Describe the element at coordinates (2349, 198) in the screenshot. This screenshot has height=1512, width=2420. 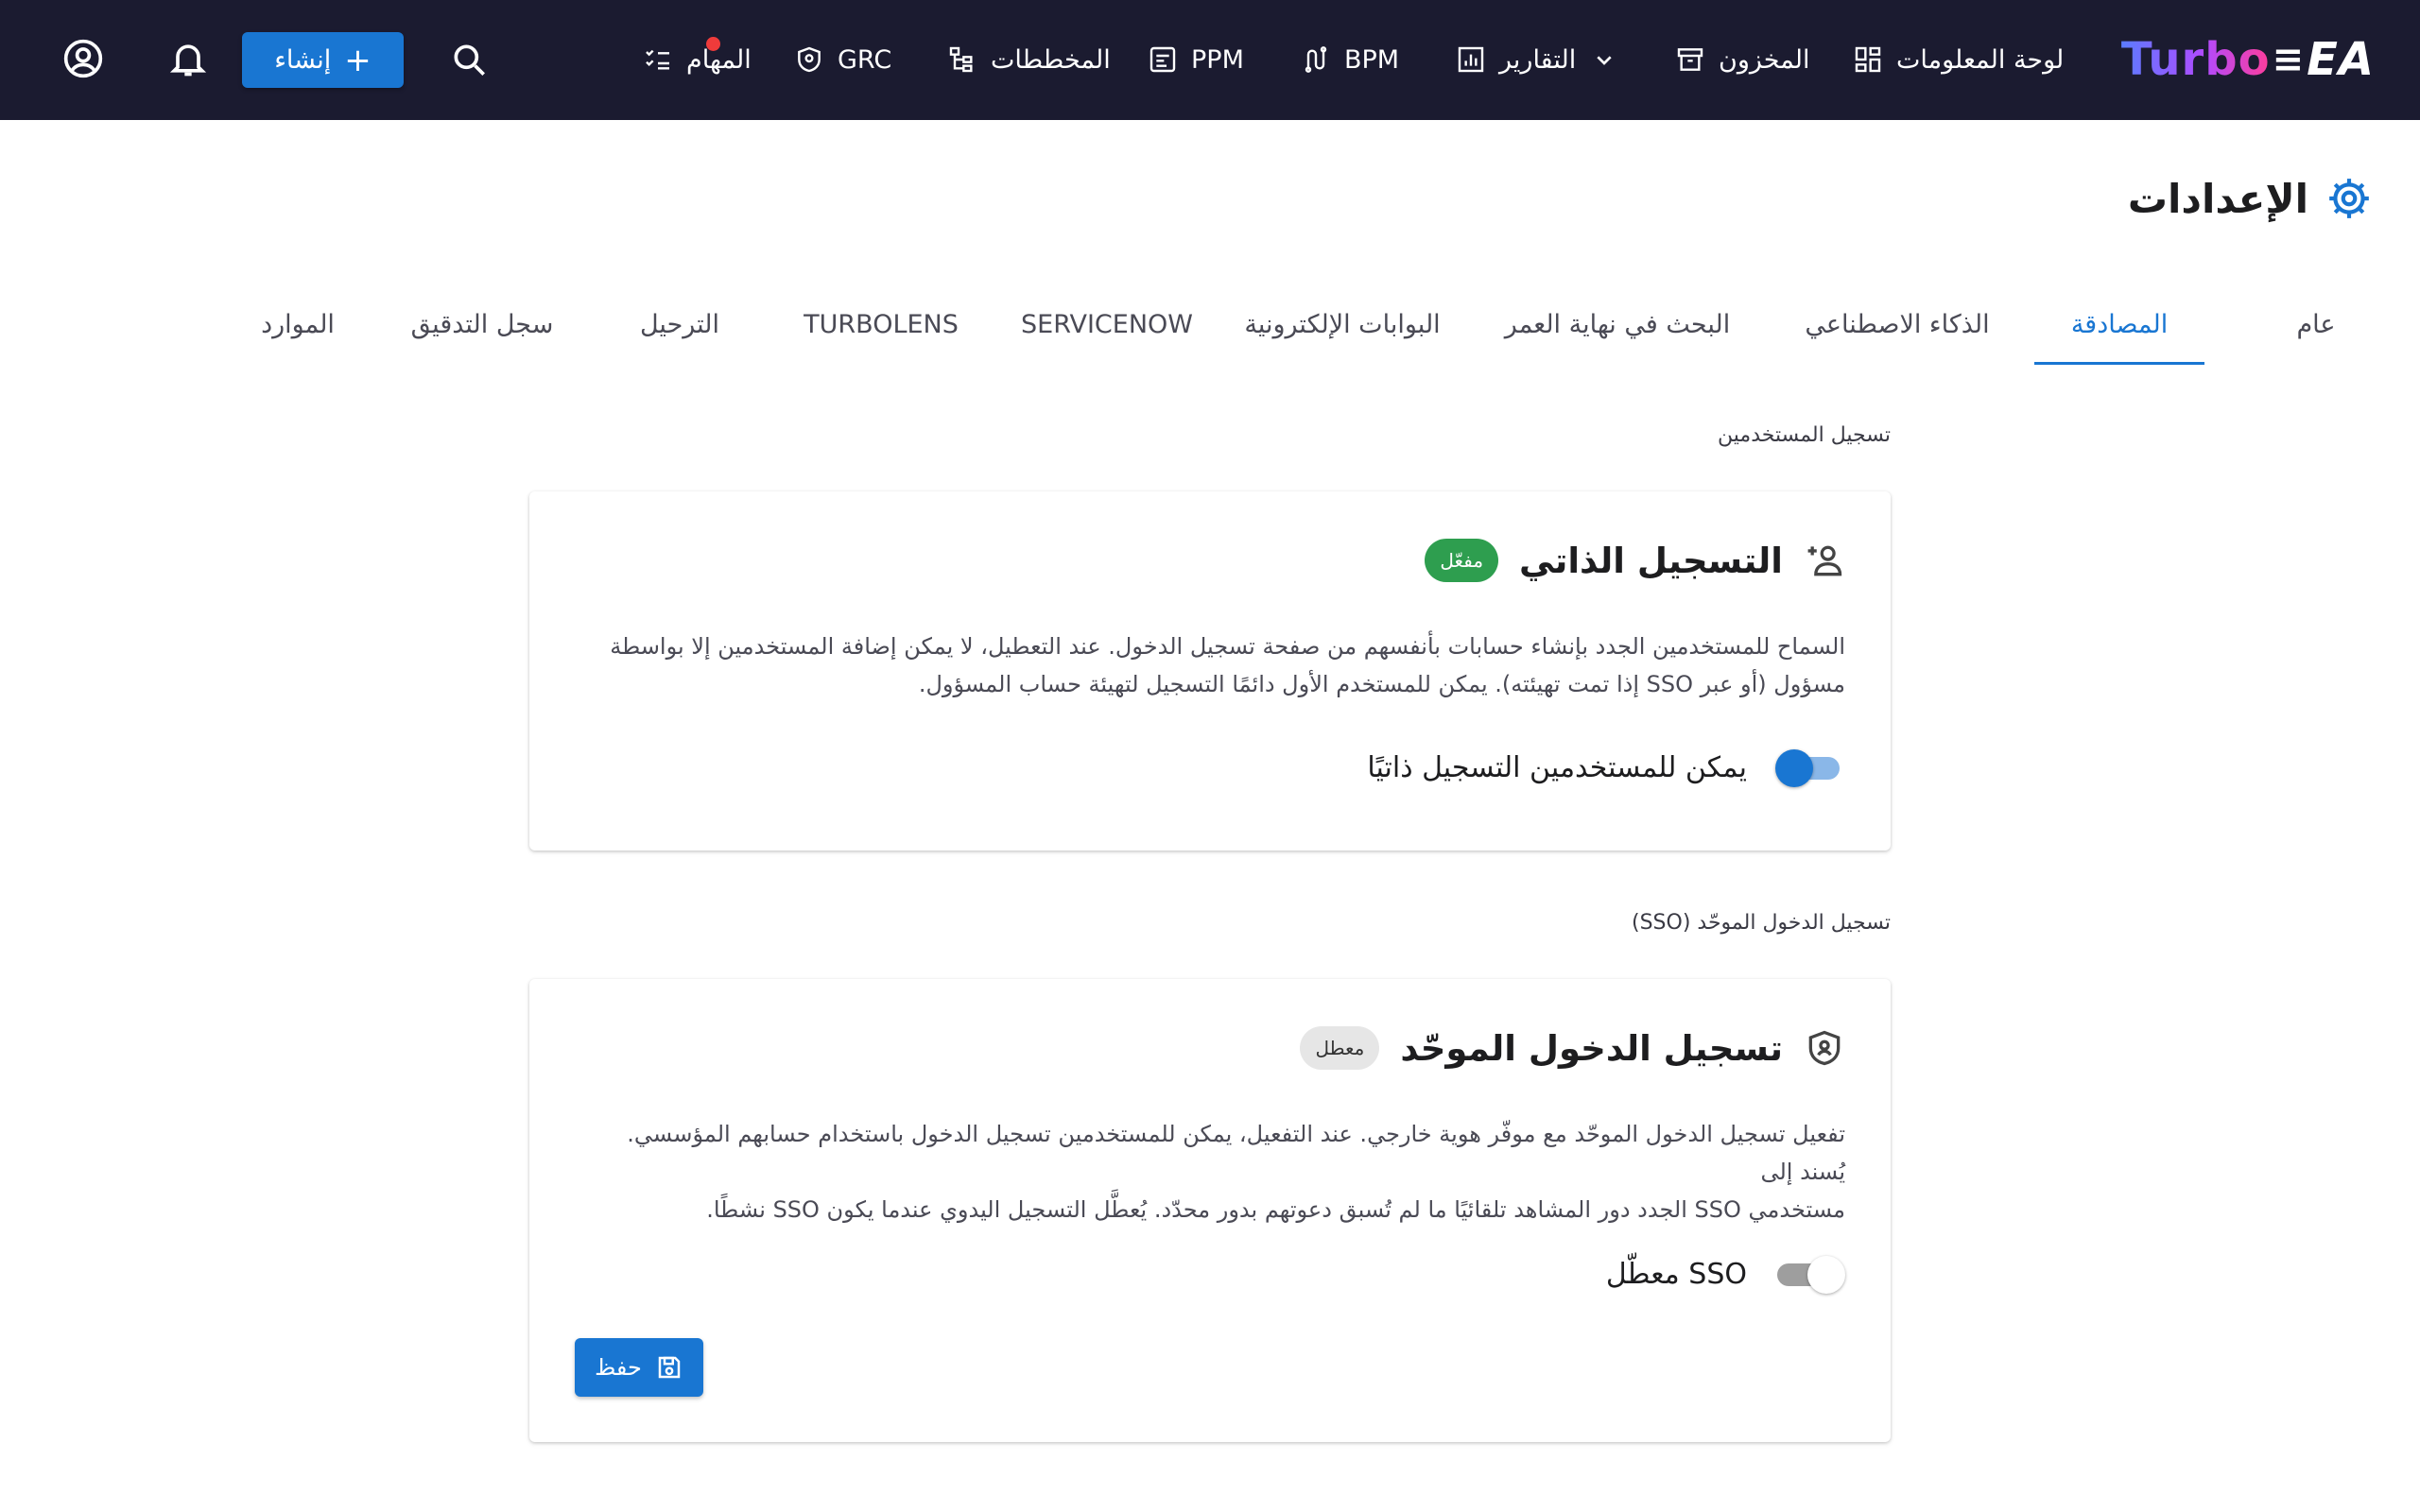
I see `gear-icon` at that location.